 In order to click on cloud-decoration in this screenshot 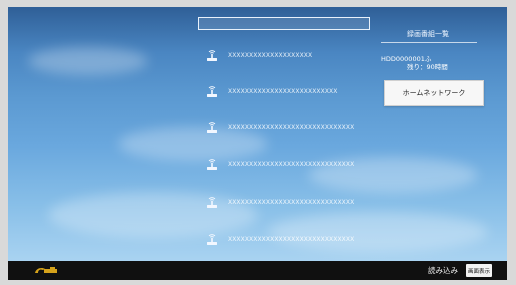, I will do `click(88, 61)`.